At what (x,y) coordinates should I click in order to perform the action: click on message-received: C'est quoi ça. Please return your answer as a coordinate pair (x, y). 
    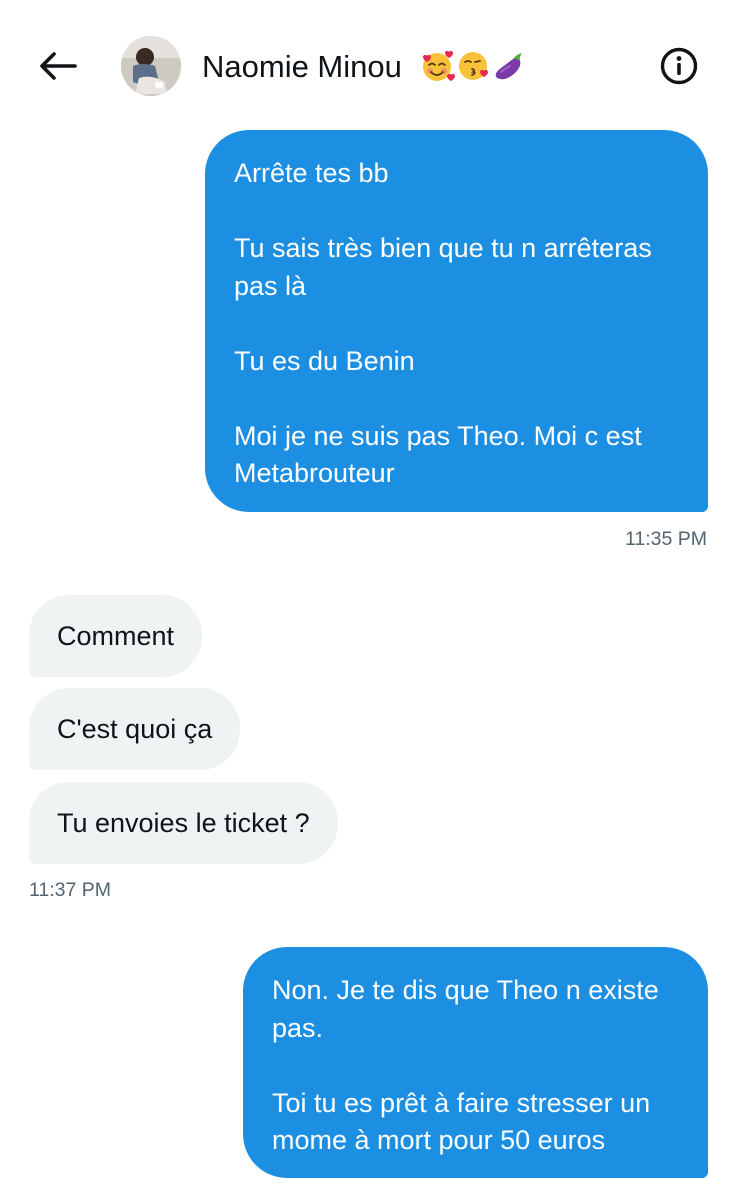
    Looking at the image, I should click on (135, 729).